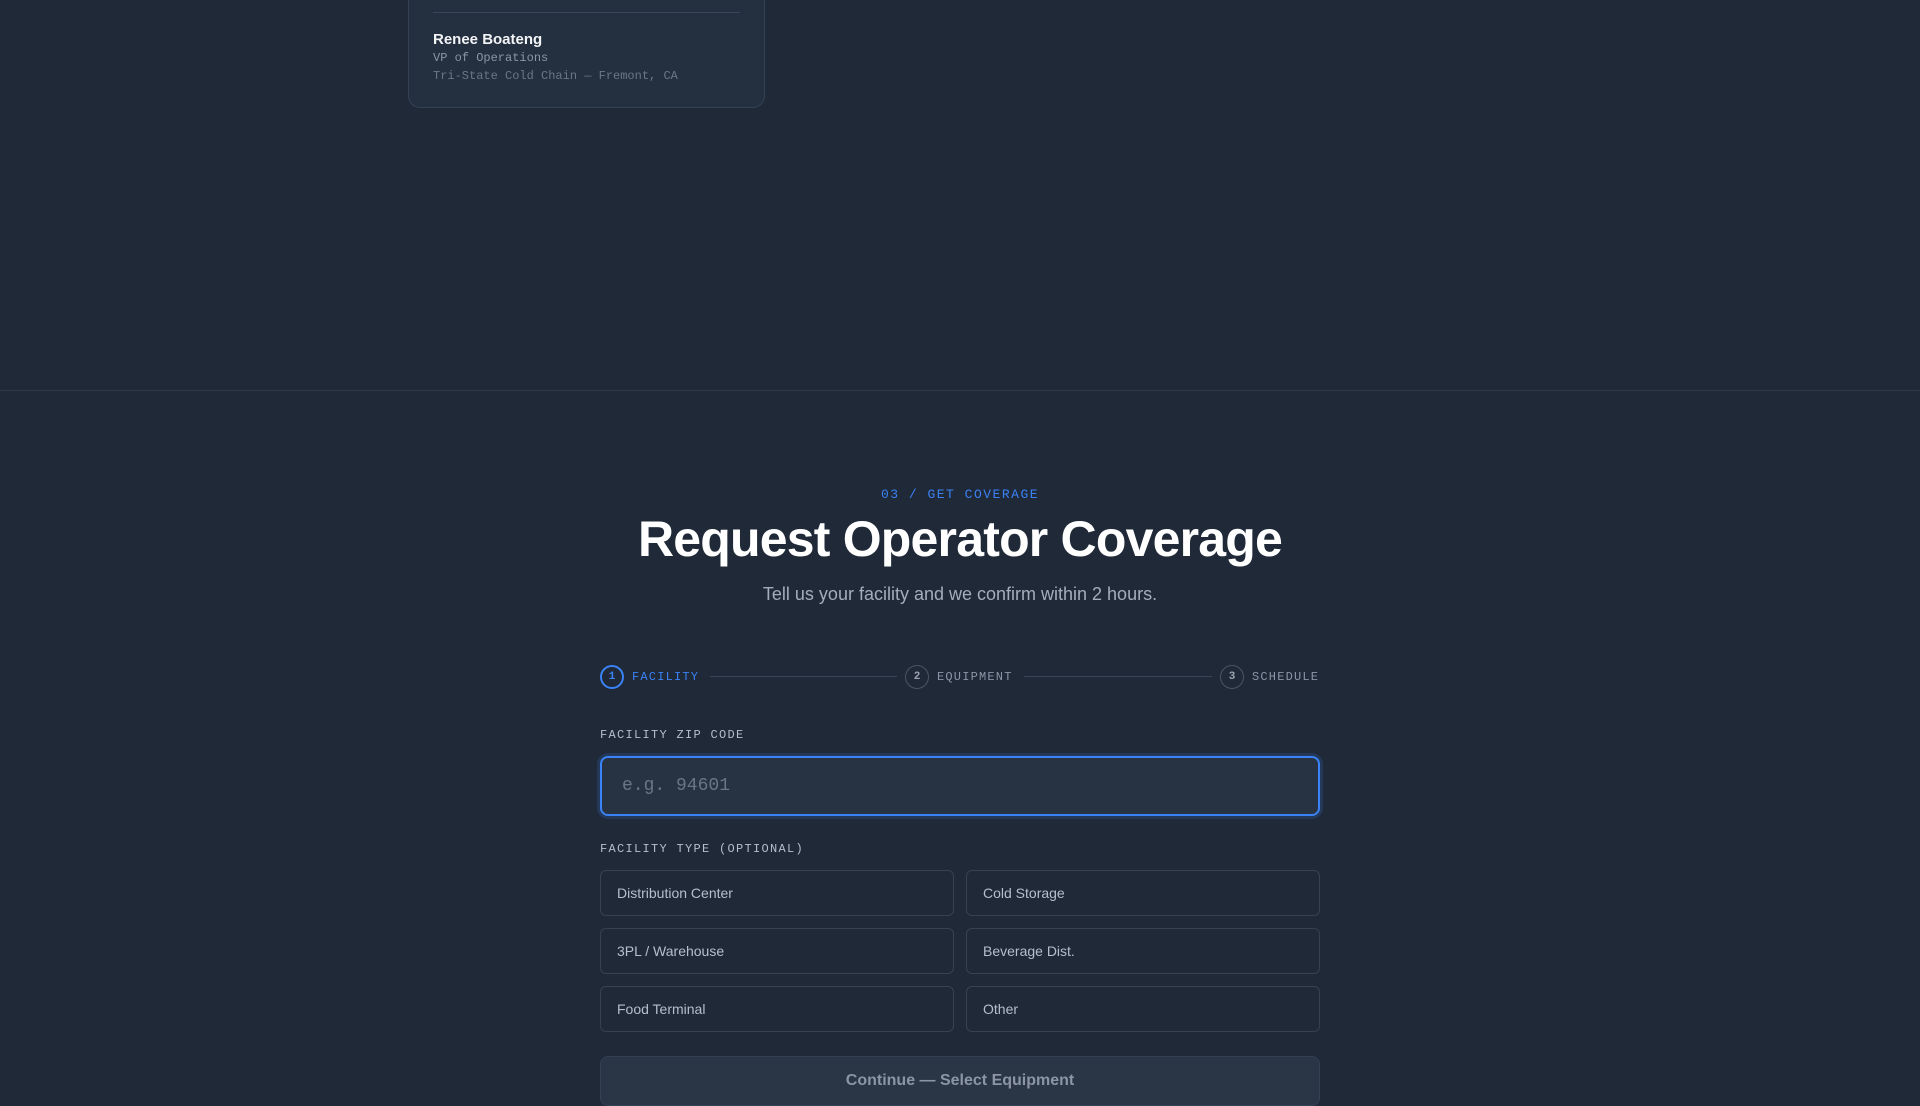 This screenshot has width=1920, height=1106. What do you see at coordinates (1143, 951) in the screenshot?
I see `facility-type-beverage-dist: Beverage Dist.` at bounding box center [1143, 951].